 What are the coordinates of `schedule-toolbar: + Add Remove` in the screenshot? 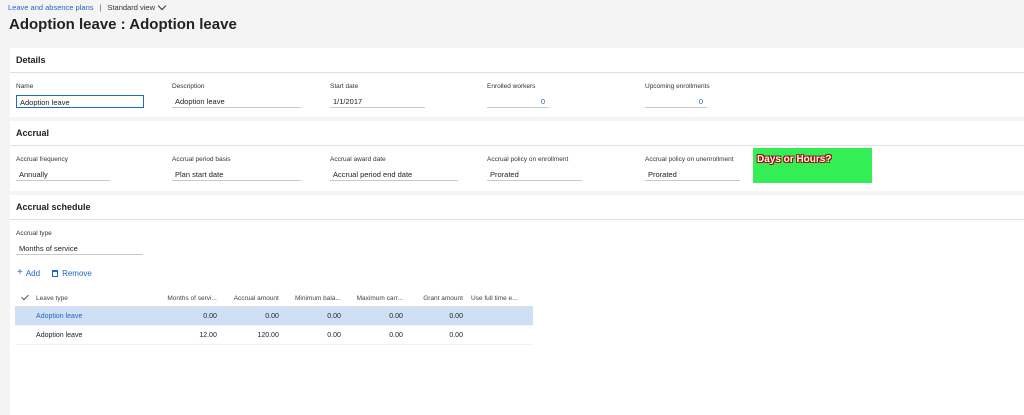 It's located at (60, 273).